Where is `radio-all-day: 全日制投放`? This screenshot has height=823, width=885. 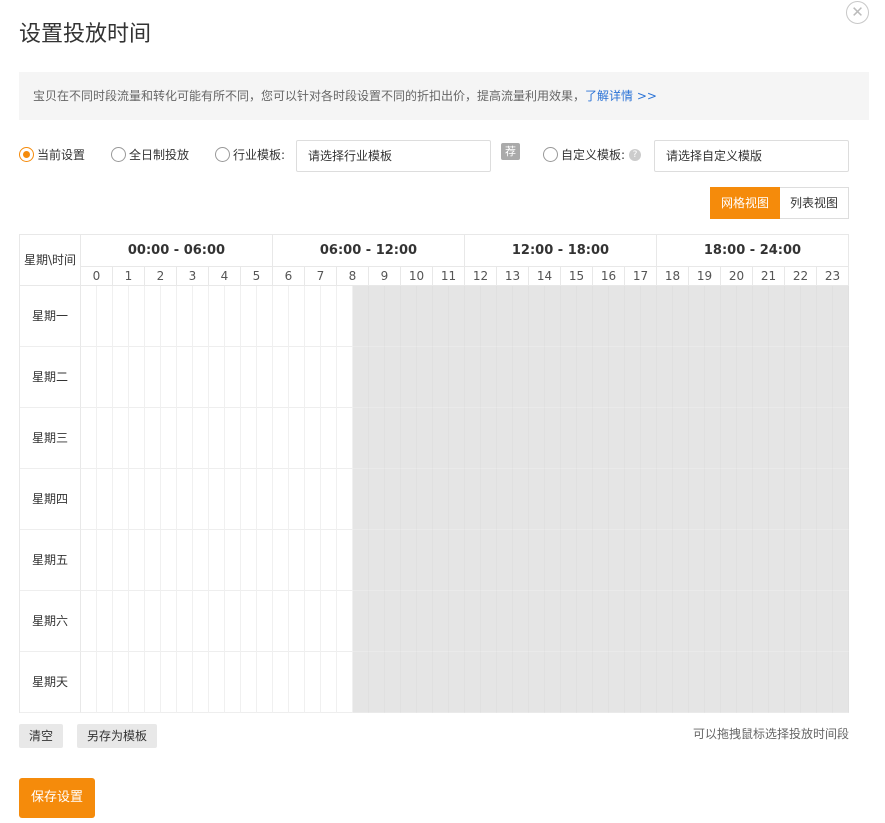 radio-all-day: 全日制投放 is located at coordinates (150, 154).